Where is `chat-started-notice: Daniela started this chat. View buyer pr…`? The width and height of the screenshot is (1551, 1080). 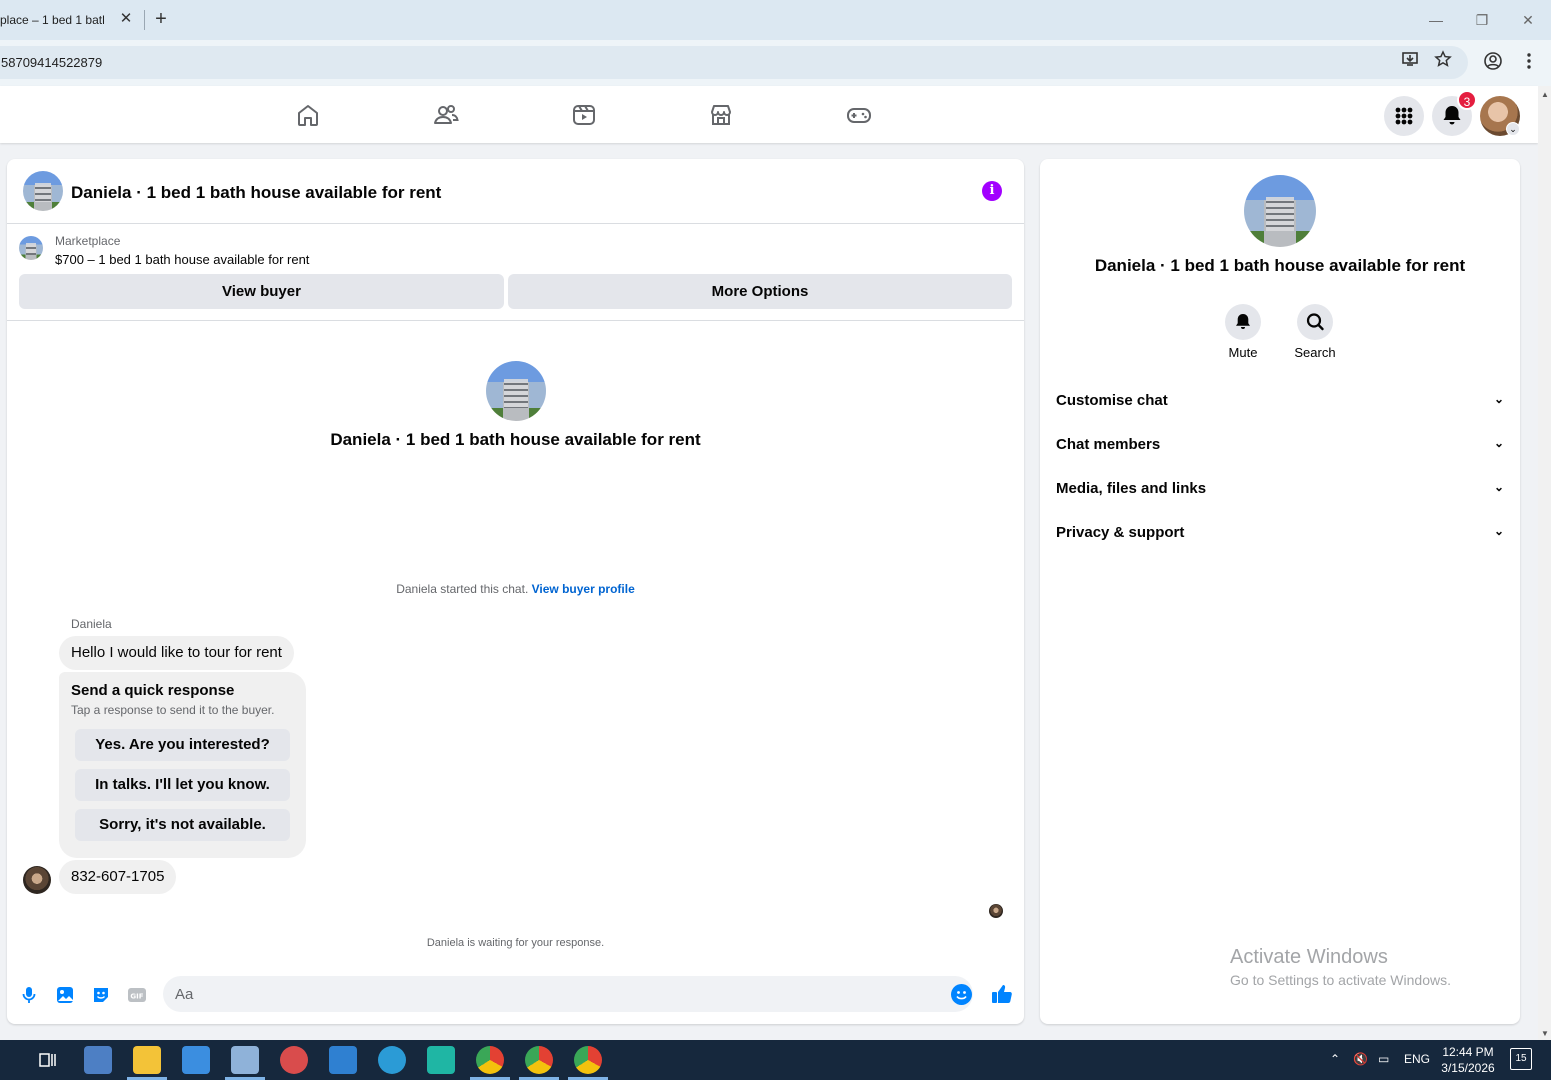
chat-started-notice: Daniela started this chat. View buyer pr… is located at coordinates (515, 589).